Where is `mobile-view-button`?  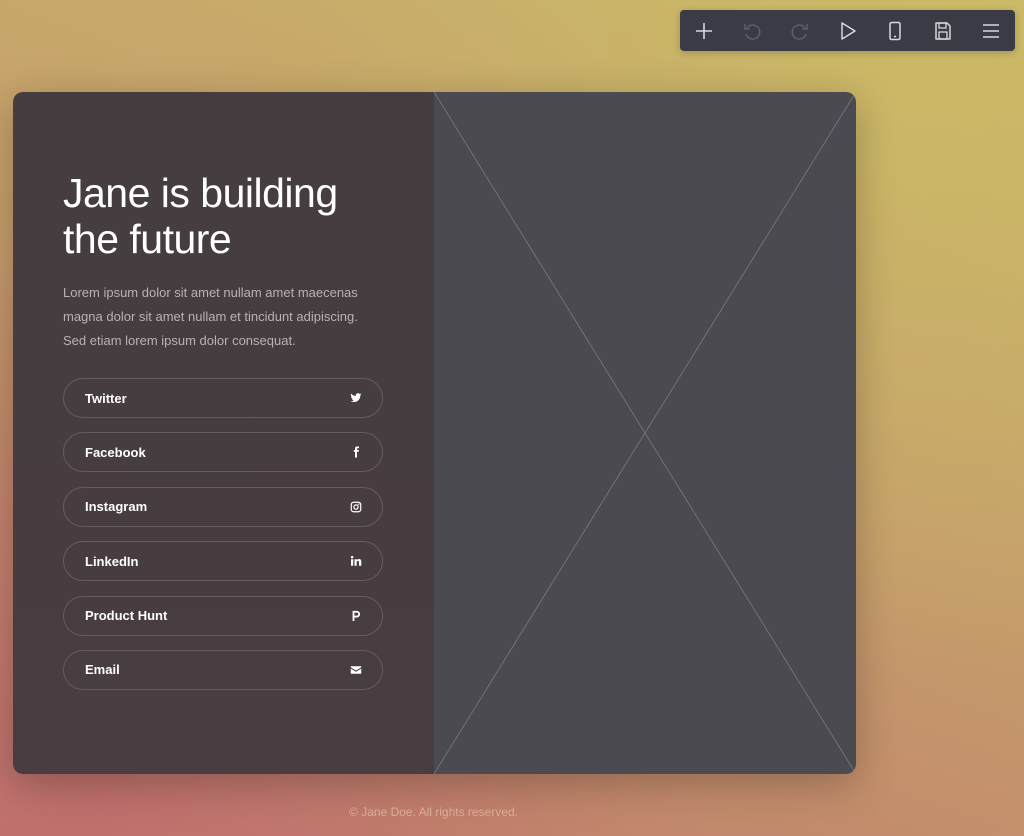 mobile-view-button is located at coordinates (895, 30).